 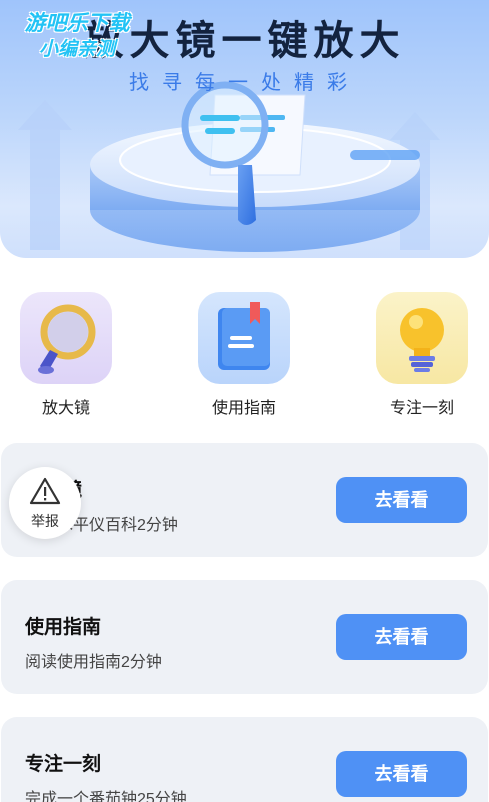 I want to click on task-card-focus: 专注一刻 完成一个番茄钟25分钟 去看看, so click(x=244, y=759).